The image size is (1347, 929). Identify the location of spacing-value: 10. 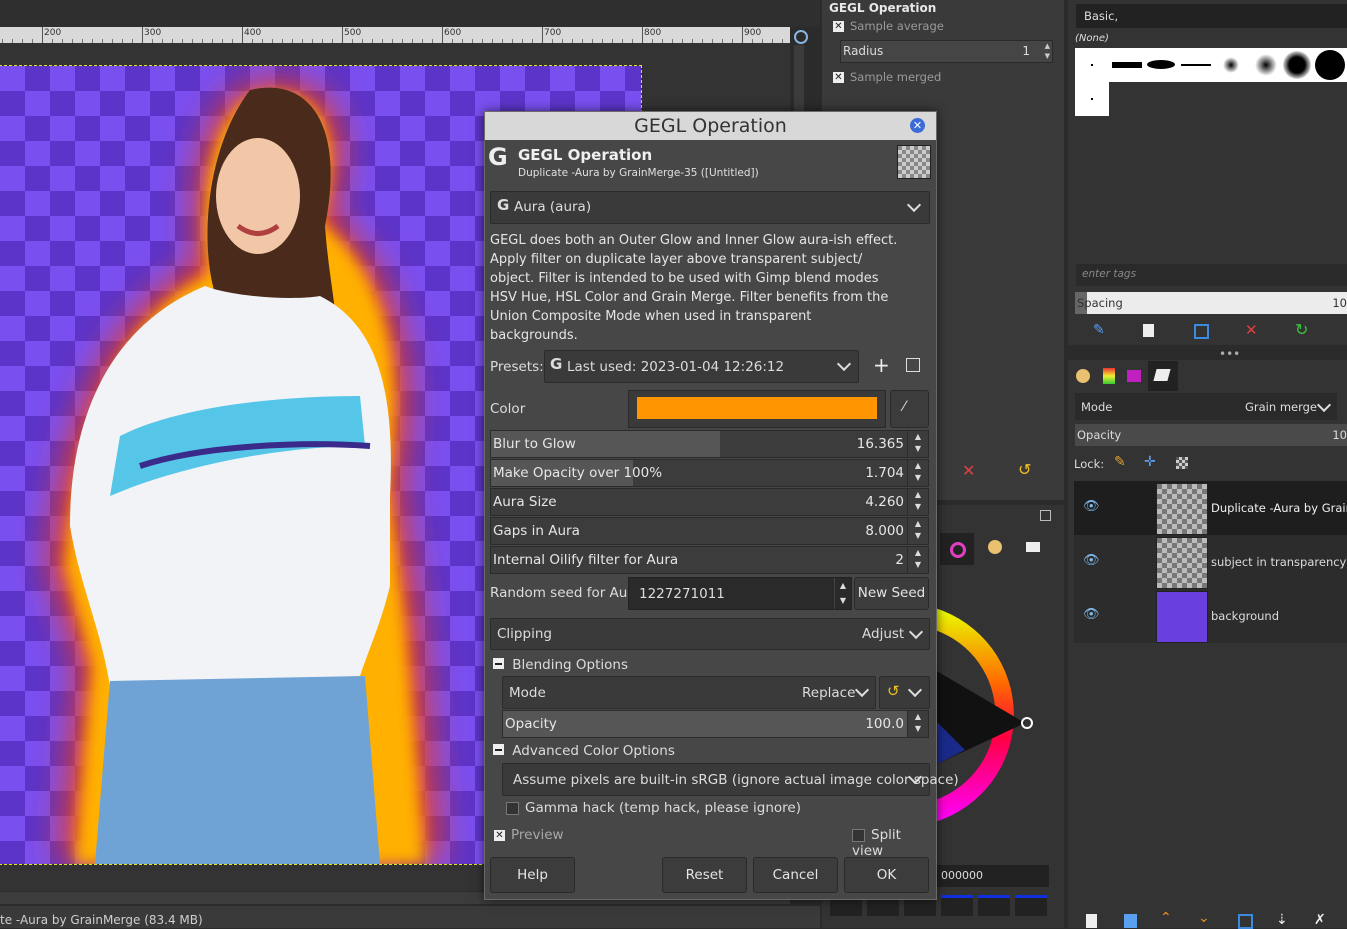
(1339, 303).